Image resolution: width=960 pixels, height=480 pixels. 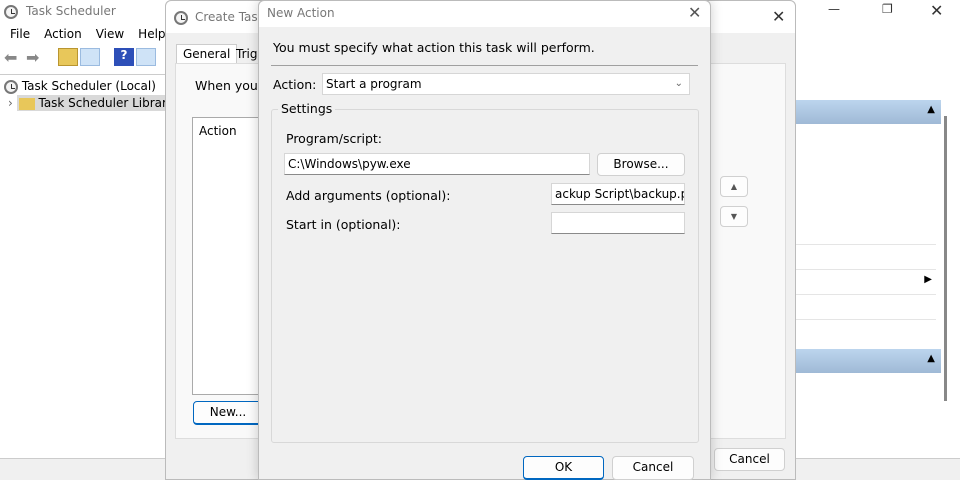 I want to click on folder-clock-icon, so click(x=26, y=103).